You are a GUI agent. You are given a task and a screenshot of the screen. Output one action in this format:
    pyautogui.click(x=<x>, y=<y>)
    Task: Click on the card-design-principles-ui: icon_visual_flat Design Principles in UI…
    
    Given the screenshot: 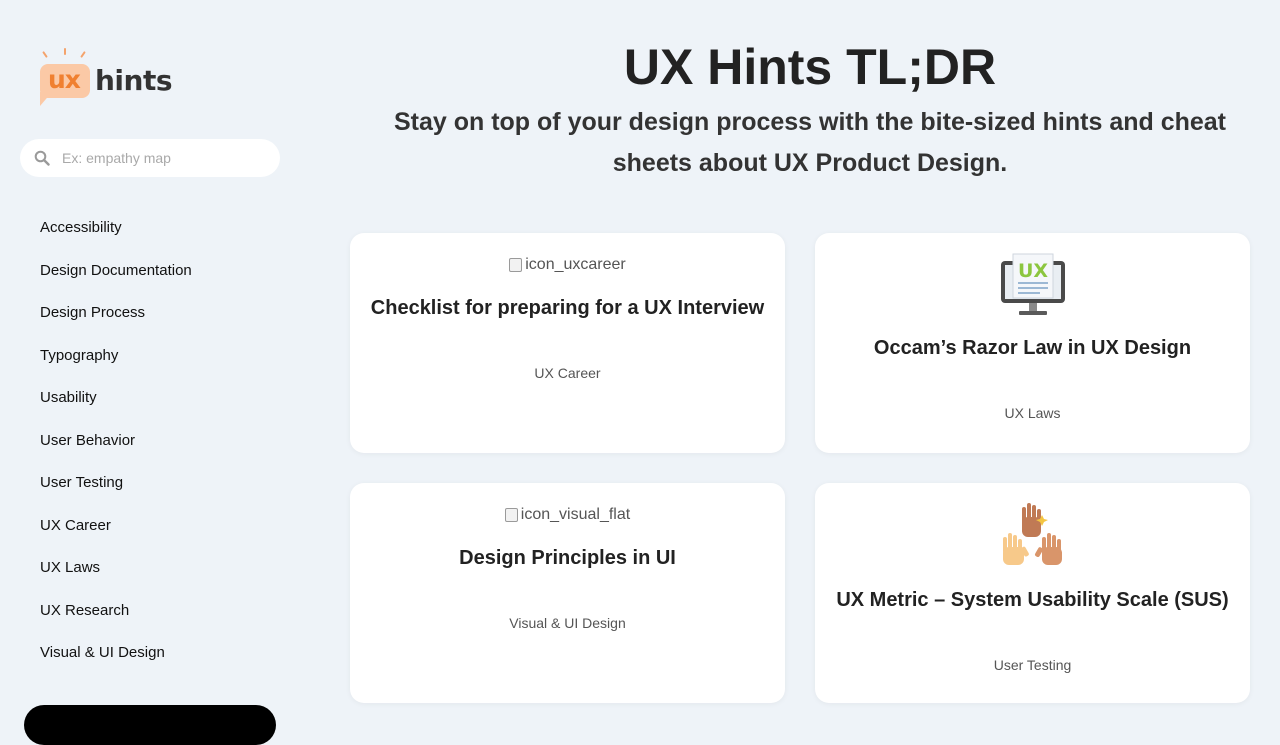 What is the action you would take?
    pyautogui.click(x=567, y=593)
    